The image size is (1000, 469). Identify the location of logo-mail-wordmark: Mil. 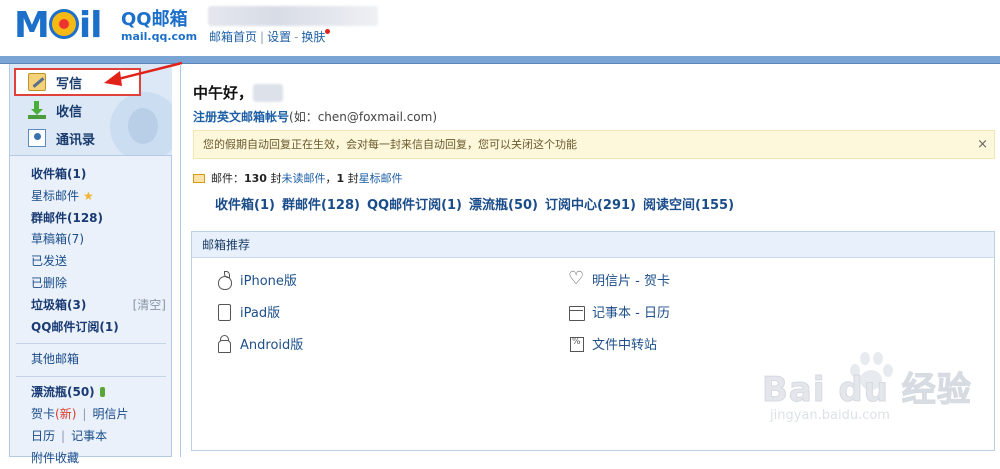
(58, 25).